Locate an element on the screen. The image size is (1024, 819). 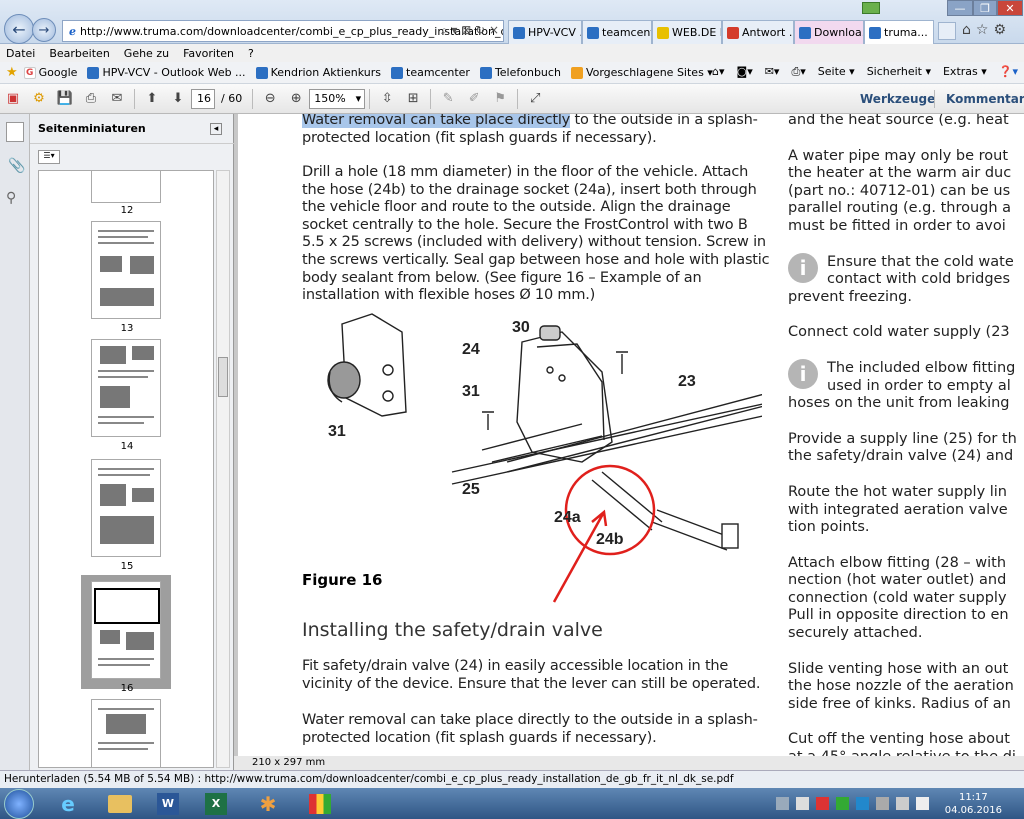
taskbar-chart-app is located at coordinates (320, 804).